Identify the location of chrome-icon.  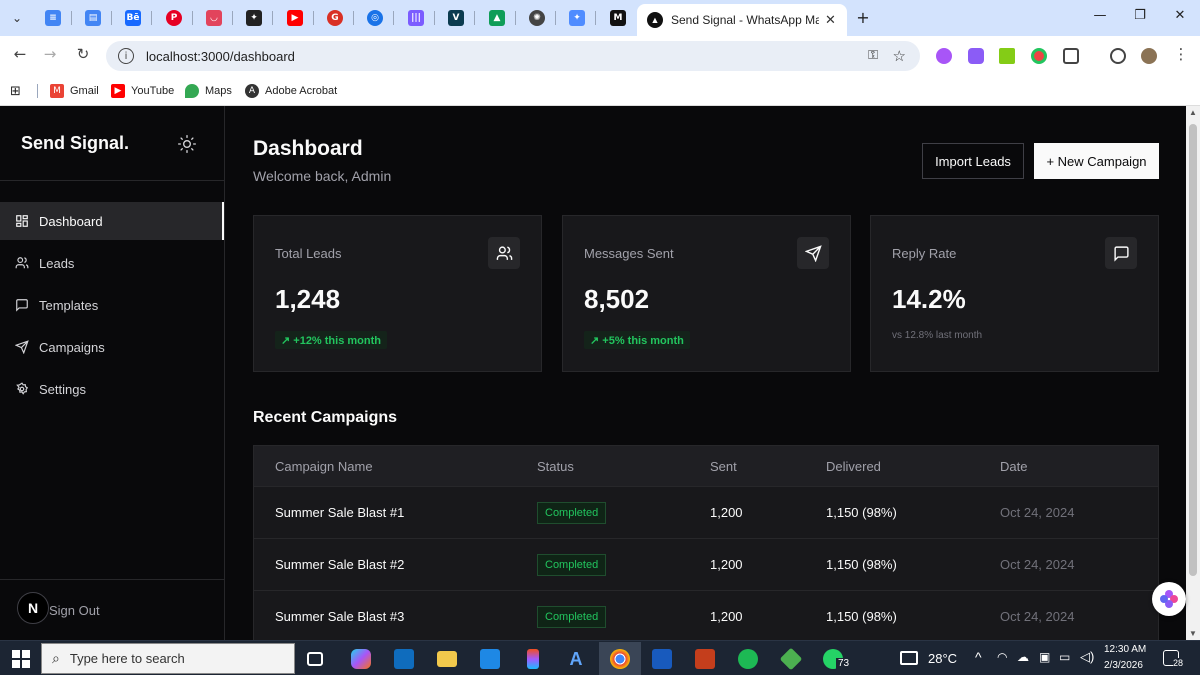
(620, 659).